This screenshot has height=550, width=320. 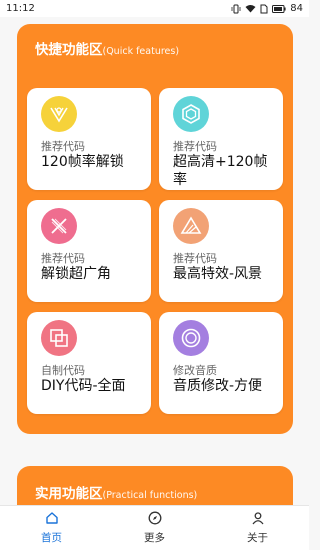 What do you see at coordinates (250, 8) in the screenshot?
I see `wifi-icon` at bounding box center [250, 8].